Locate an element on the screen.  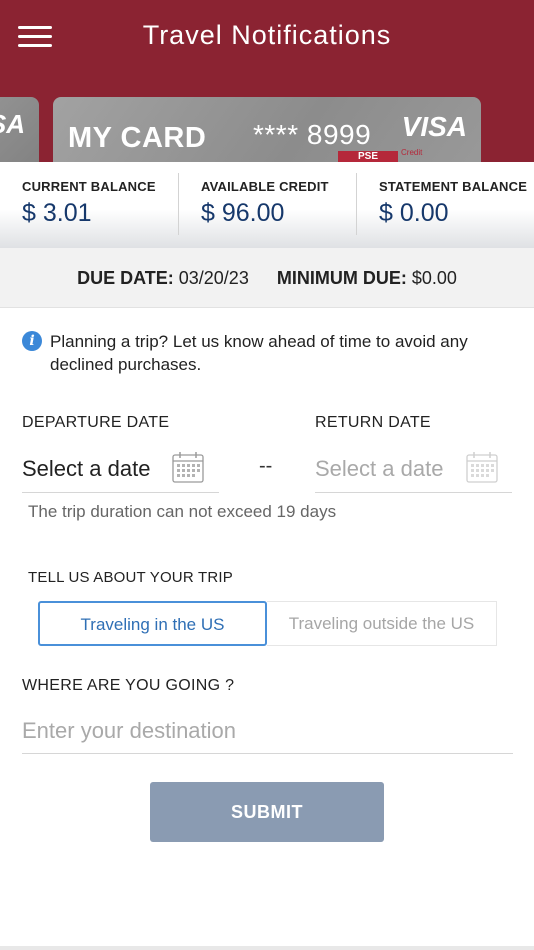
statement-balance: STATEMENT BALANCE $ 0.00 is located at coordinates (445, 204).